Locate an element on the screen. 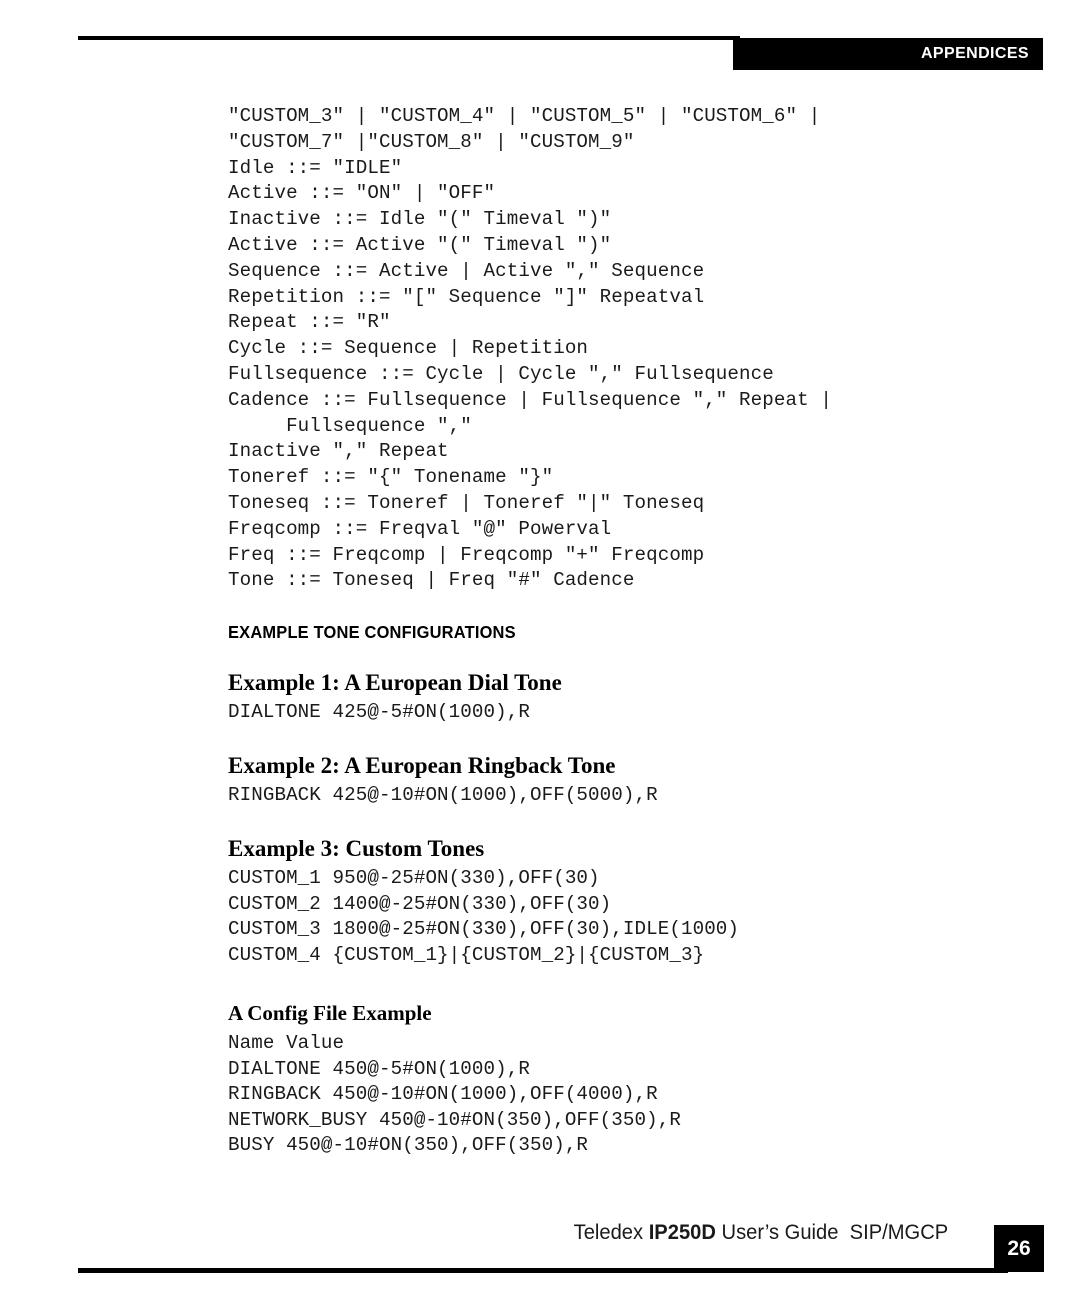  footer-guide-title: Teledex IP250D User’s Guide SIP/MGCP is located at coordinates (760, 1233).